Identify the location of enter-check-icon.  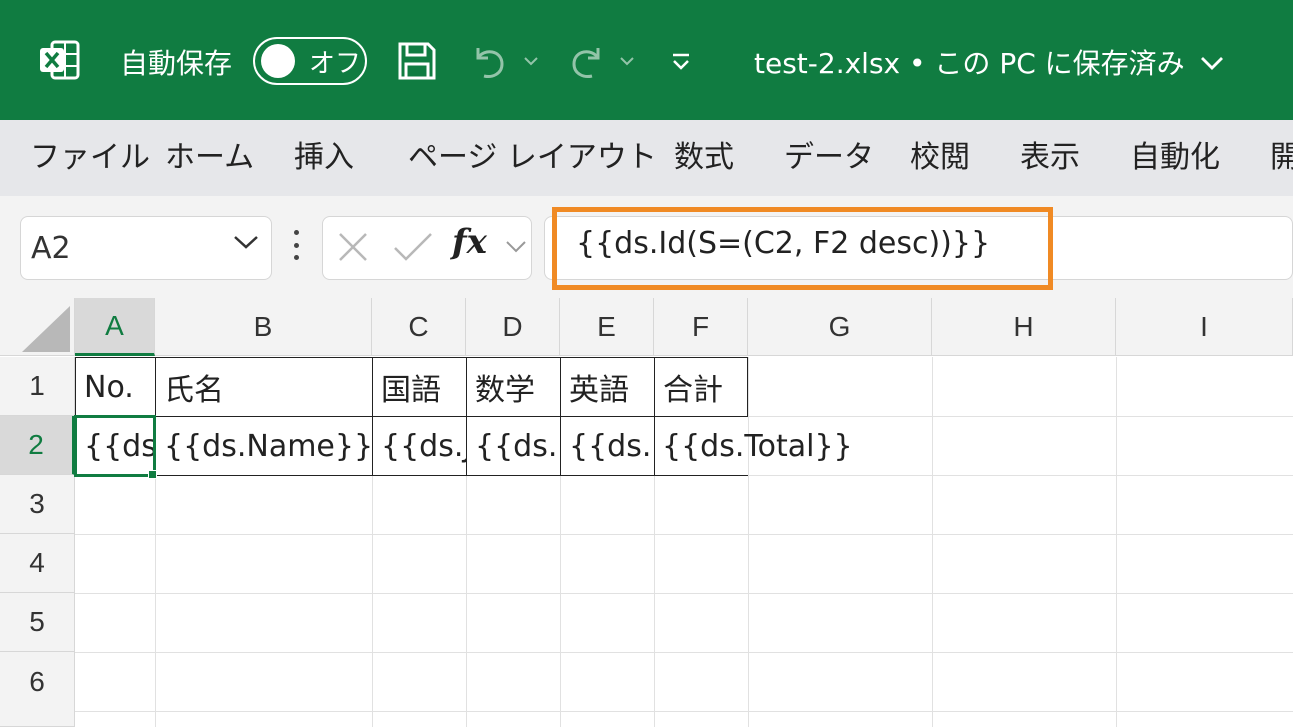
(413, 247).